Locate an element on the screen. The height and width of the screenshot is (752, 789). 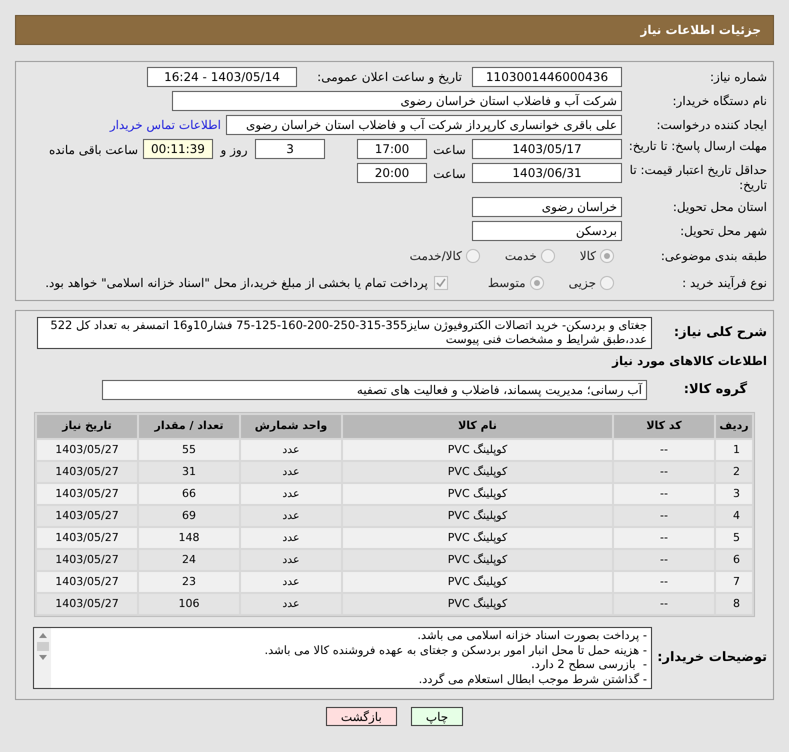
field-label: روز و is located at coordinates (233, 150).